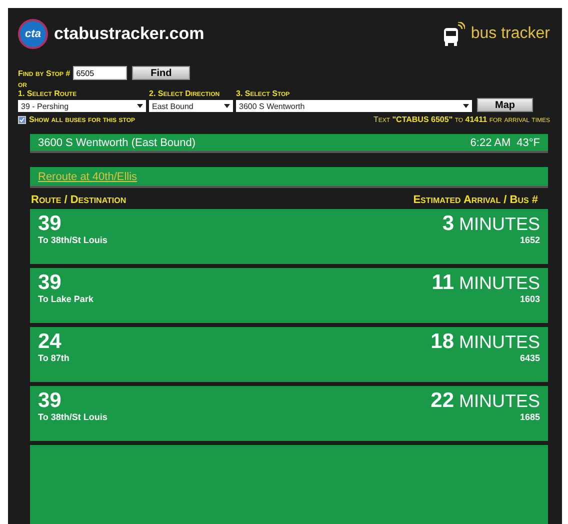  I want to click on dropdown: 3600 S Wentworth, so click(354, 106).